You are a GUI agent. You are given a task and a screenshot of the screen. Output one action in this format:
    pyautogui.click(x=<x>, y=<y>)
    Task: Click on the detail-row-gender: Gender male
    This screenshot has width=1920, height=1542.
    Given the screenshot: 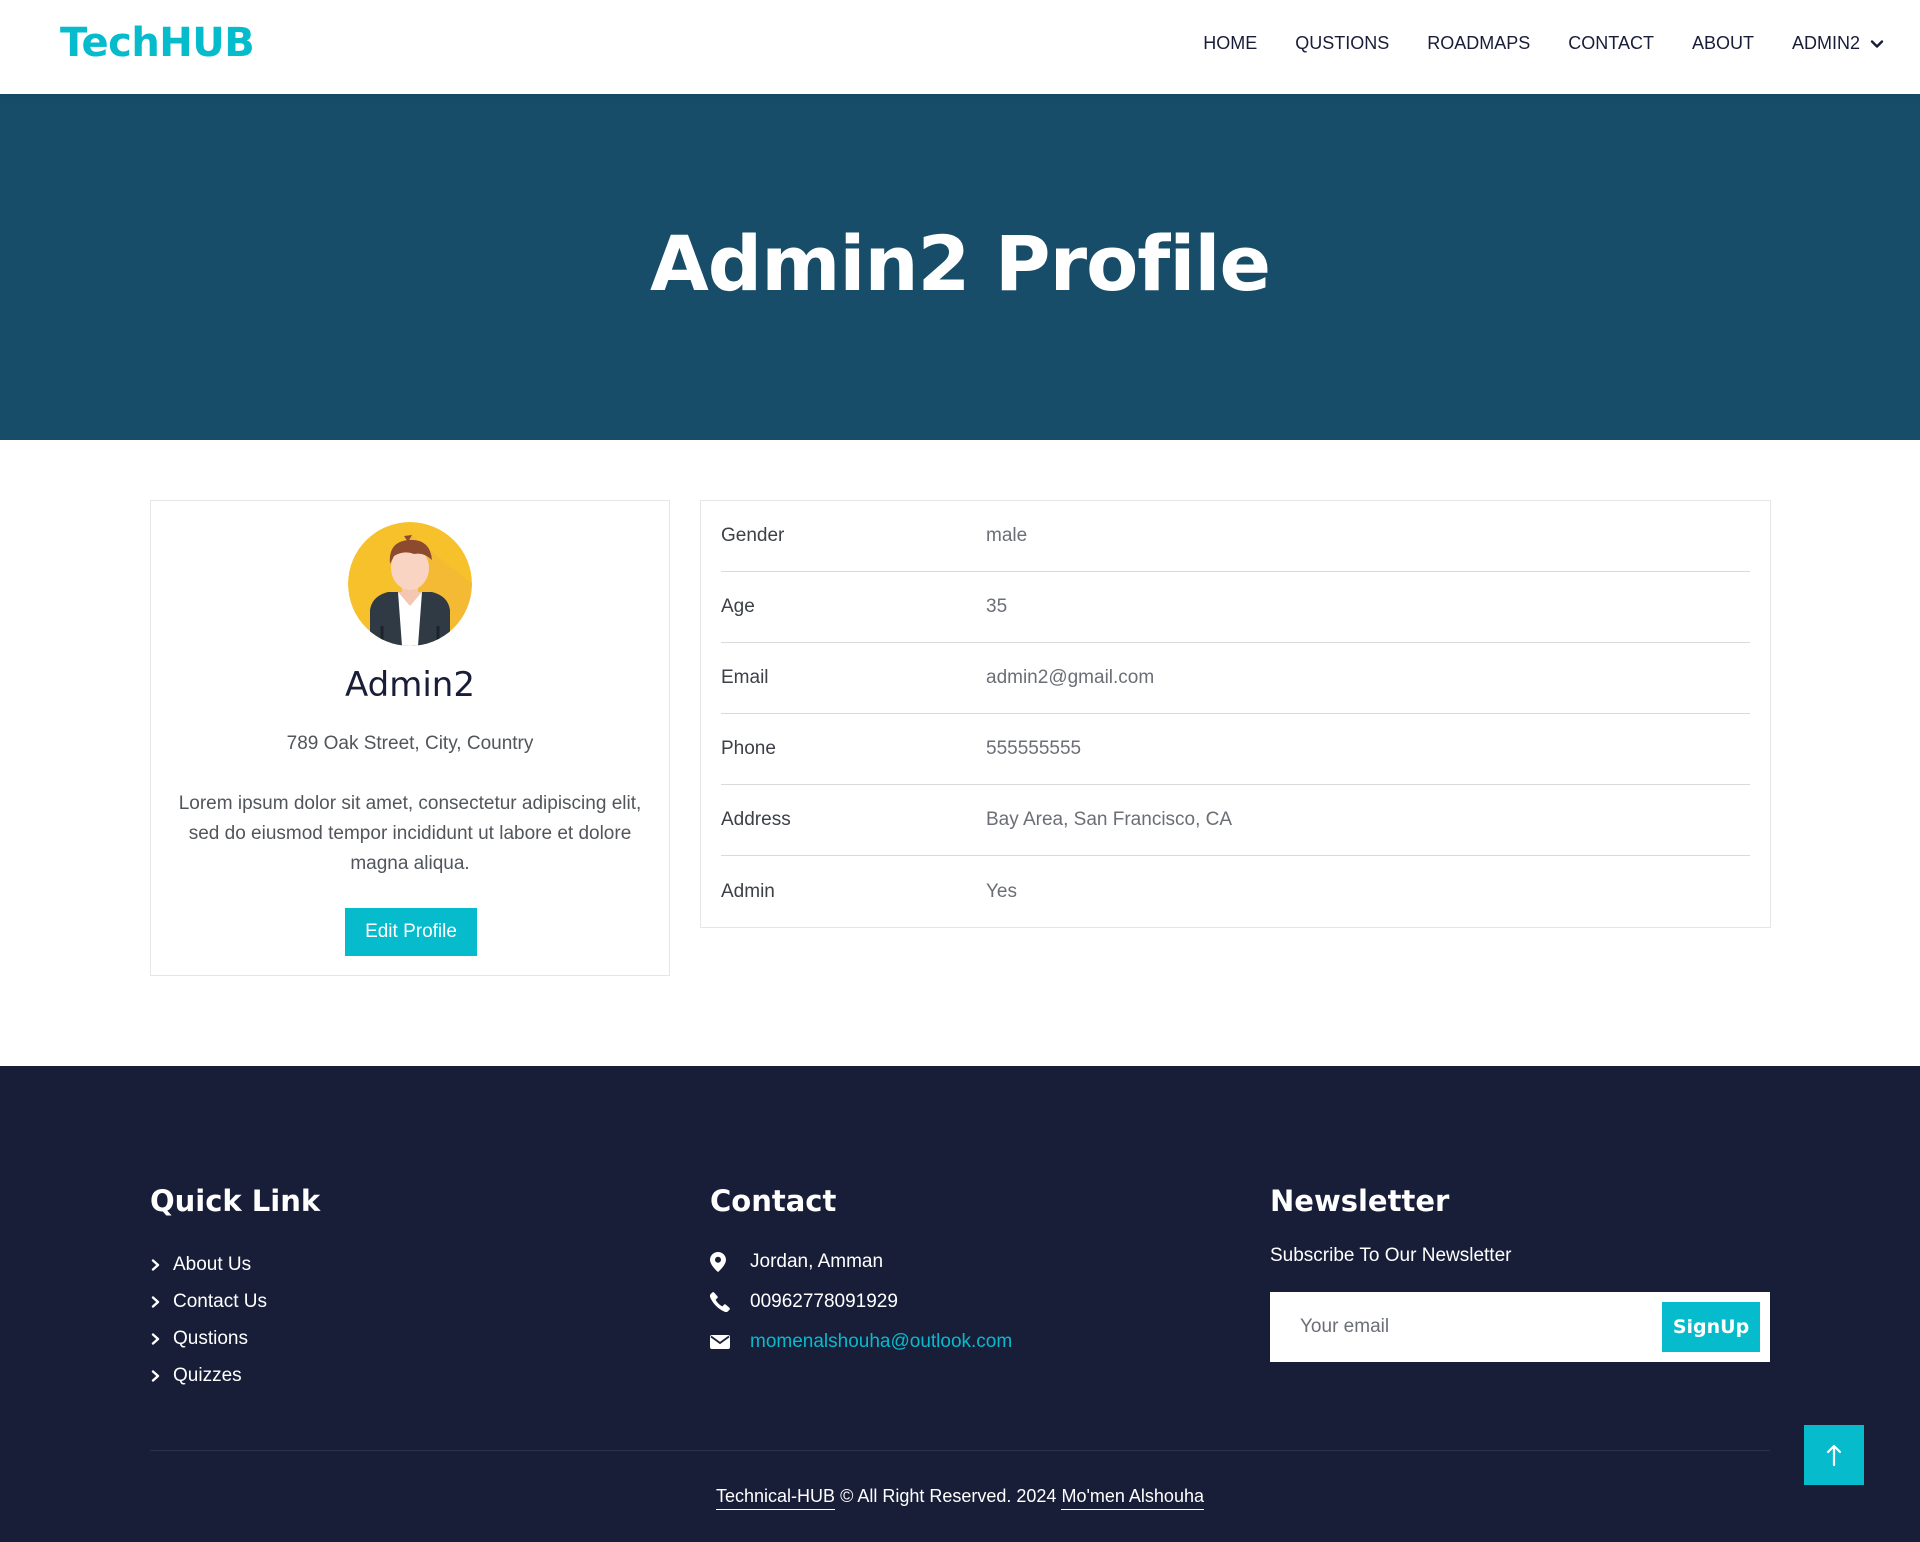 What is the action you would take?
    pyautogui.click(x=1235, y=536)
    